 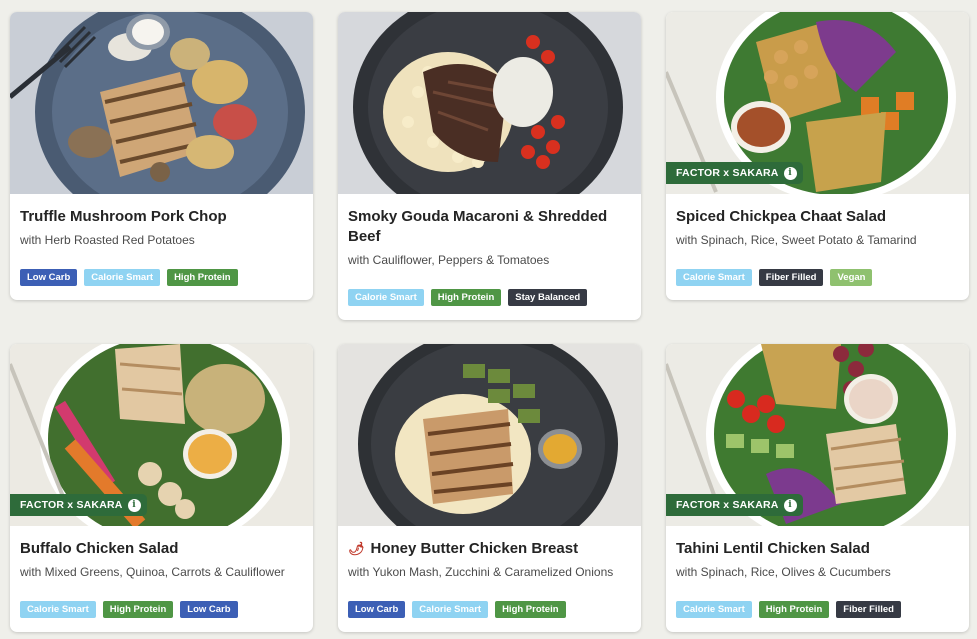 What do you see at coordinates (548, 297) in the screenshot?
I see `diet-tag: Stay Balanced` at bounding box center [548, 297].